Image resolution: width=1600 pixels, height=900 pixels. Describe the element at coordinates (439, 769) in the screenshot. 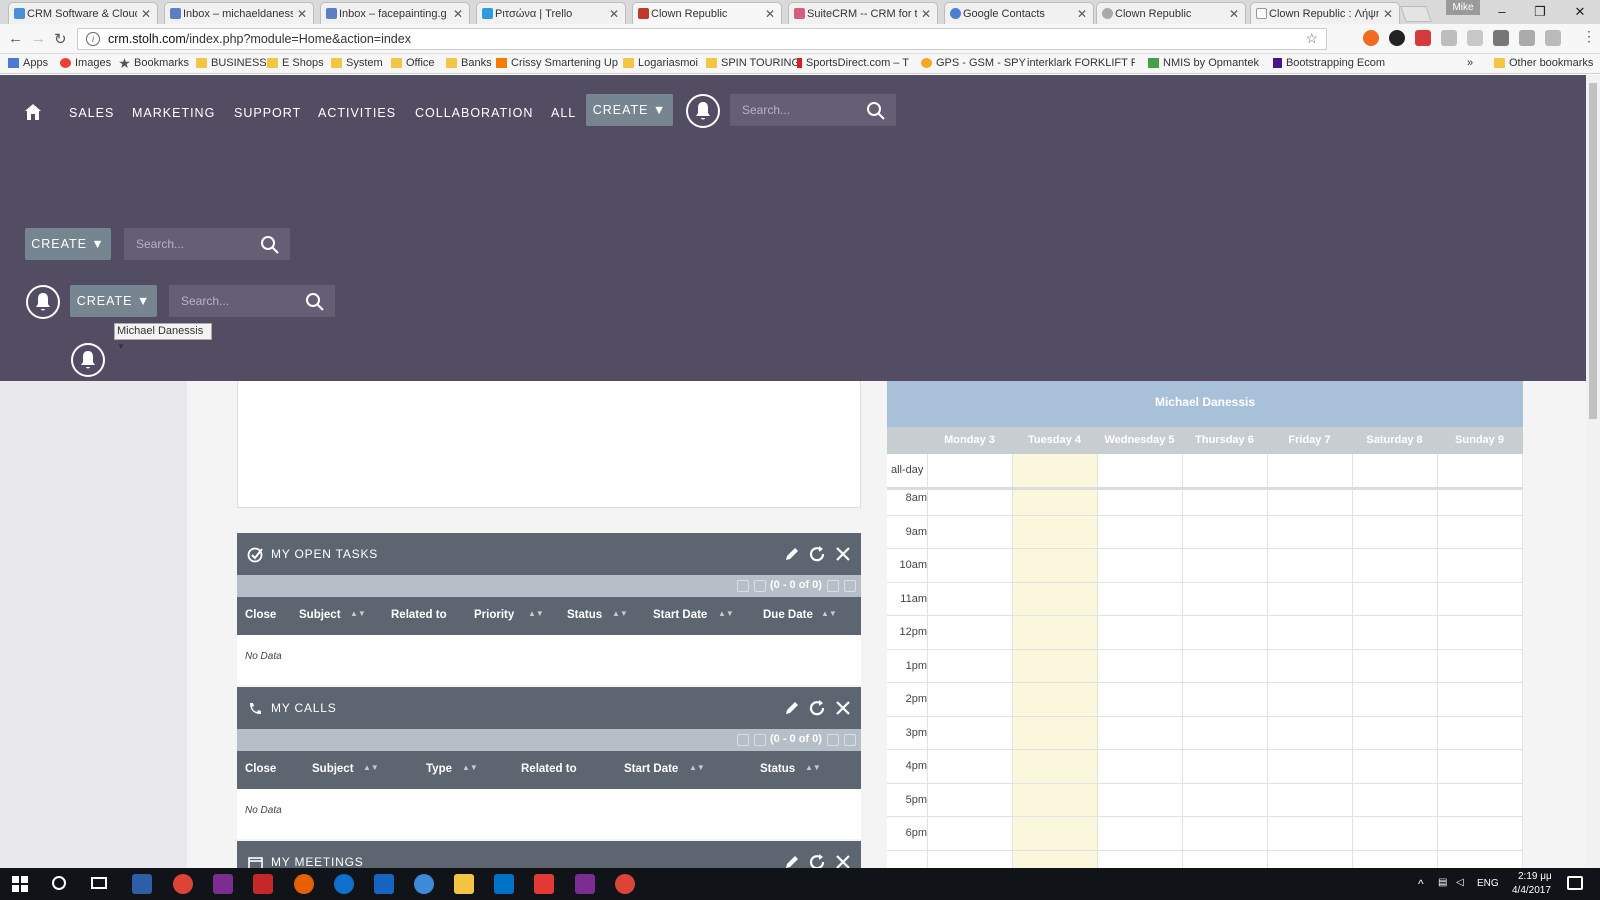

I see `column-type: Type` at that location.